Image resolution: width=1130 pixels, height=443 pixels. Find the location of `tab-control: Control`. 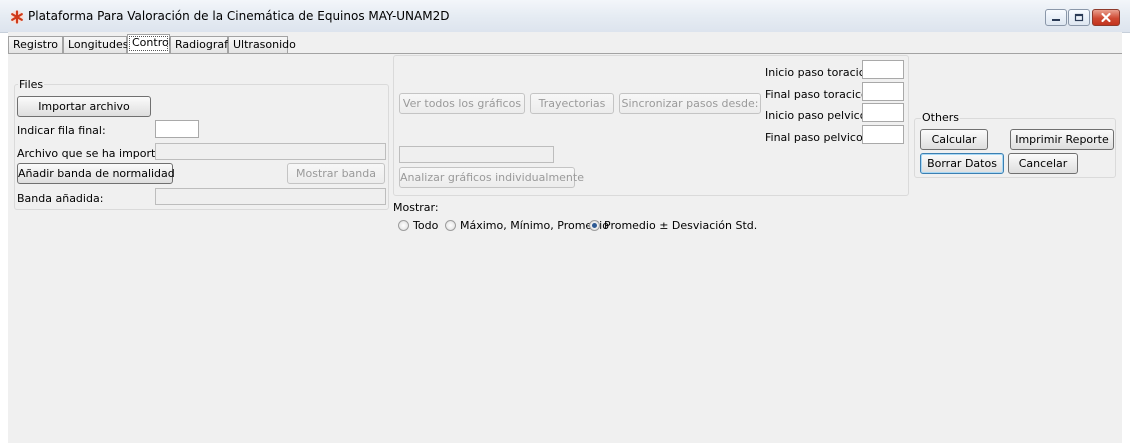

tab-control: Control is located at coordinates (149, 43).